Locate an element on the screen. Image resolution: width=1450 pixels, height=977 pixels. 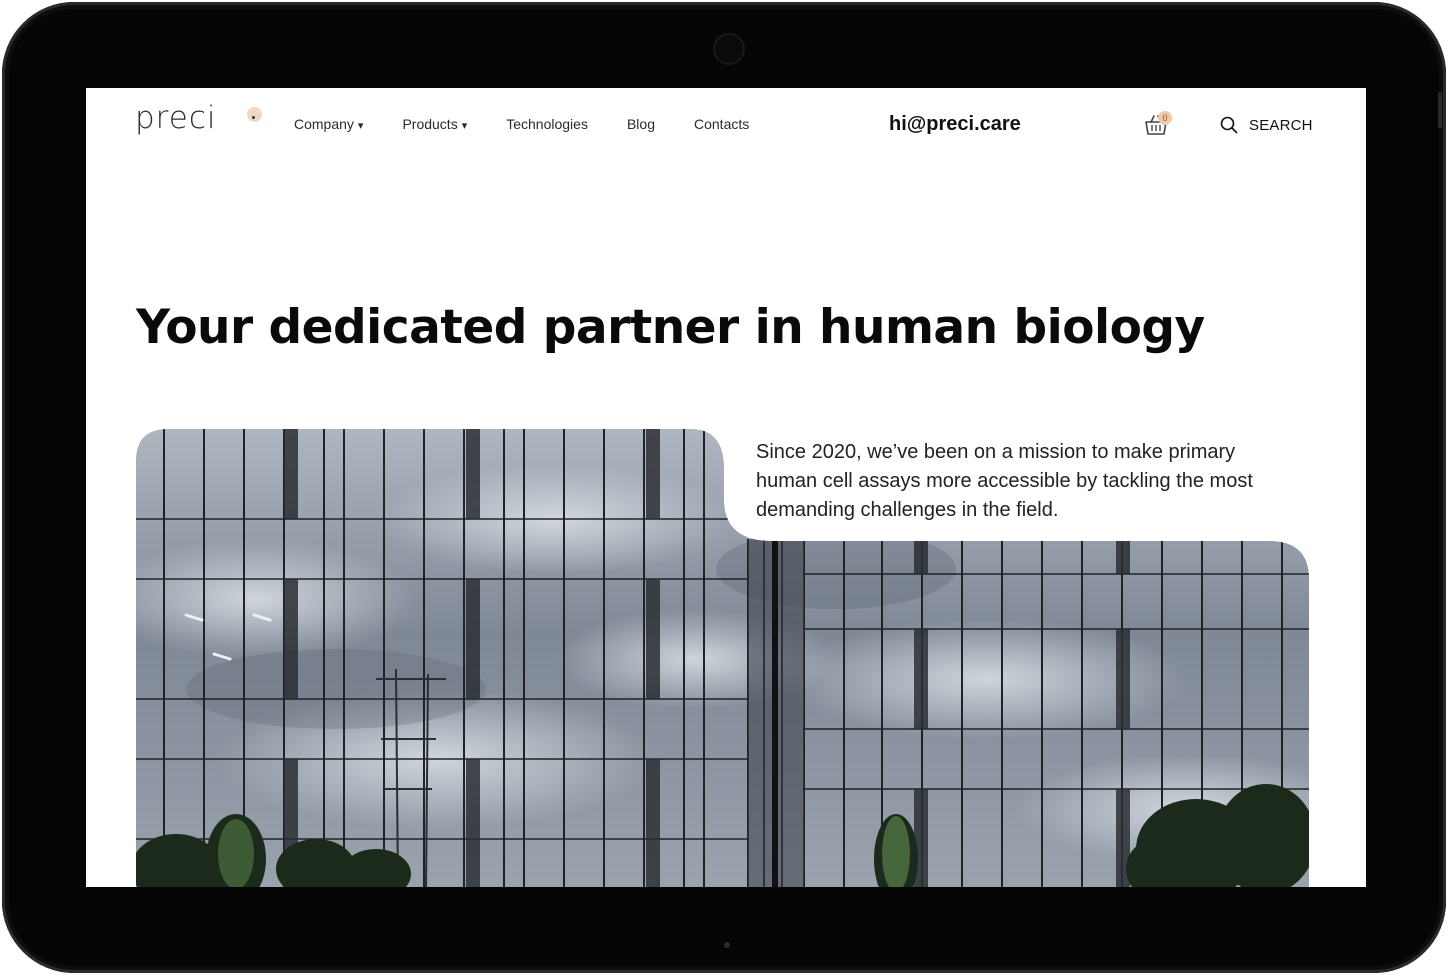
cart-count-badge: 0 is located at coordinates (1165, 118).